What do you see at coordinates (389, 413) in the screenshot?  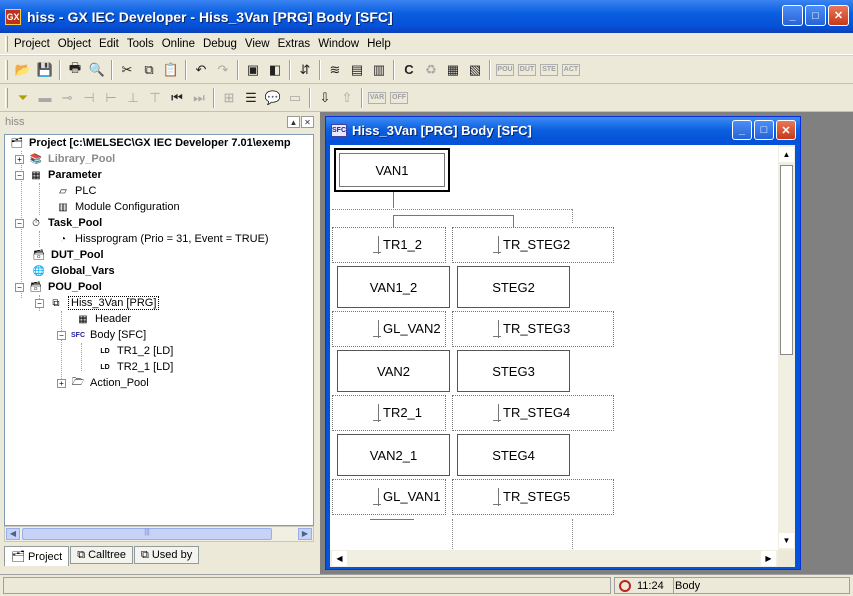 I see `sfc-transition-tr2-1: TR2_1` at bounding box center [389, 413].